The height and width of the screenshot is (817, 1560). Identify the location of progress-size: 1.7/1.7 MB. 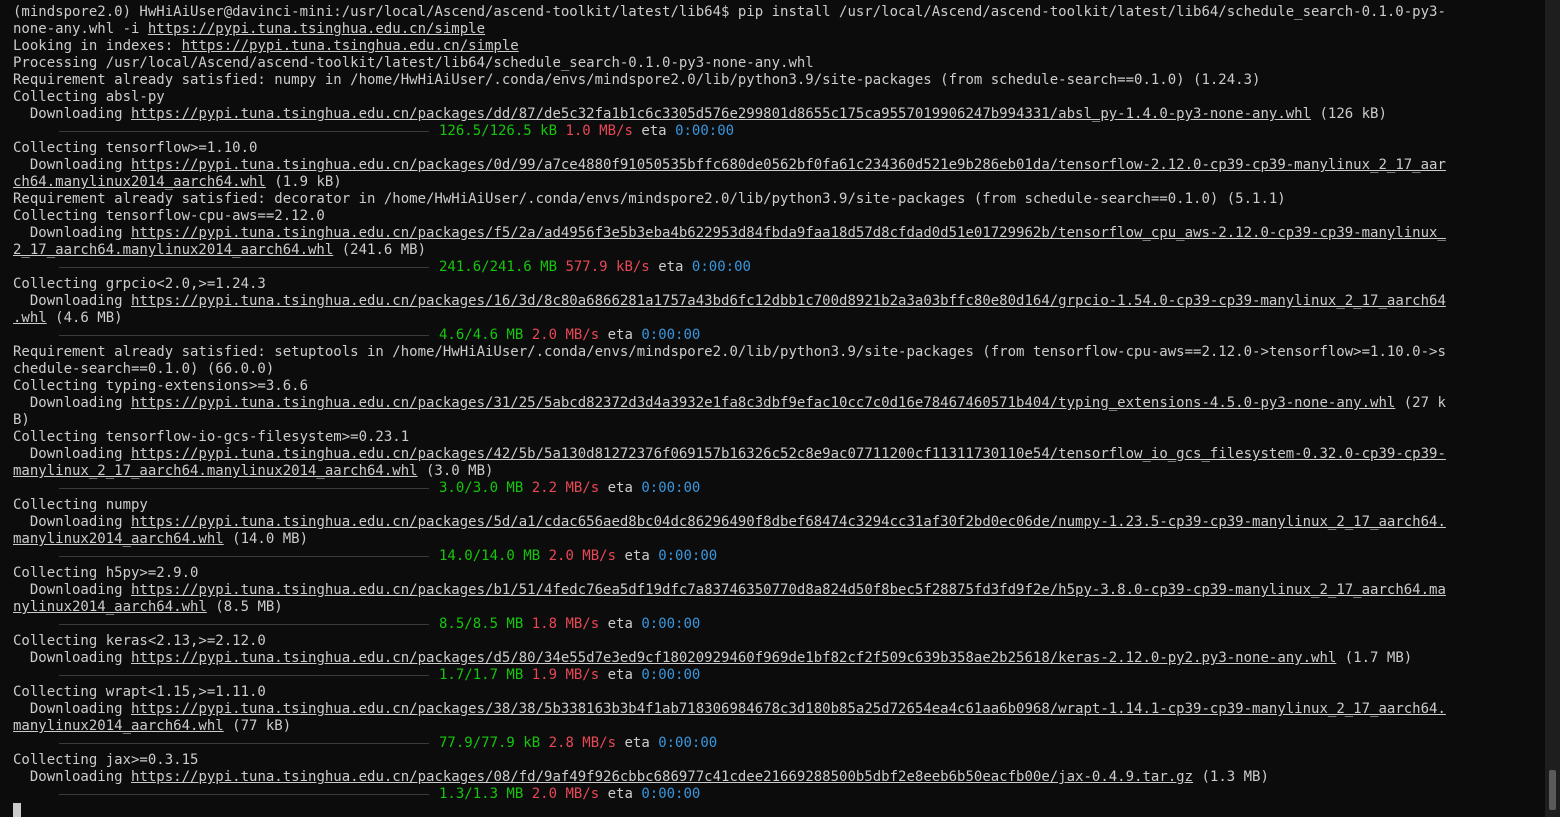
(481, 675).